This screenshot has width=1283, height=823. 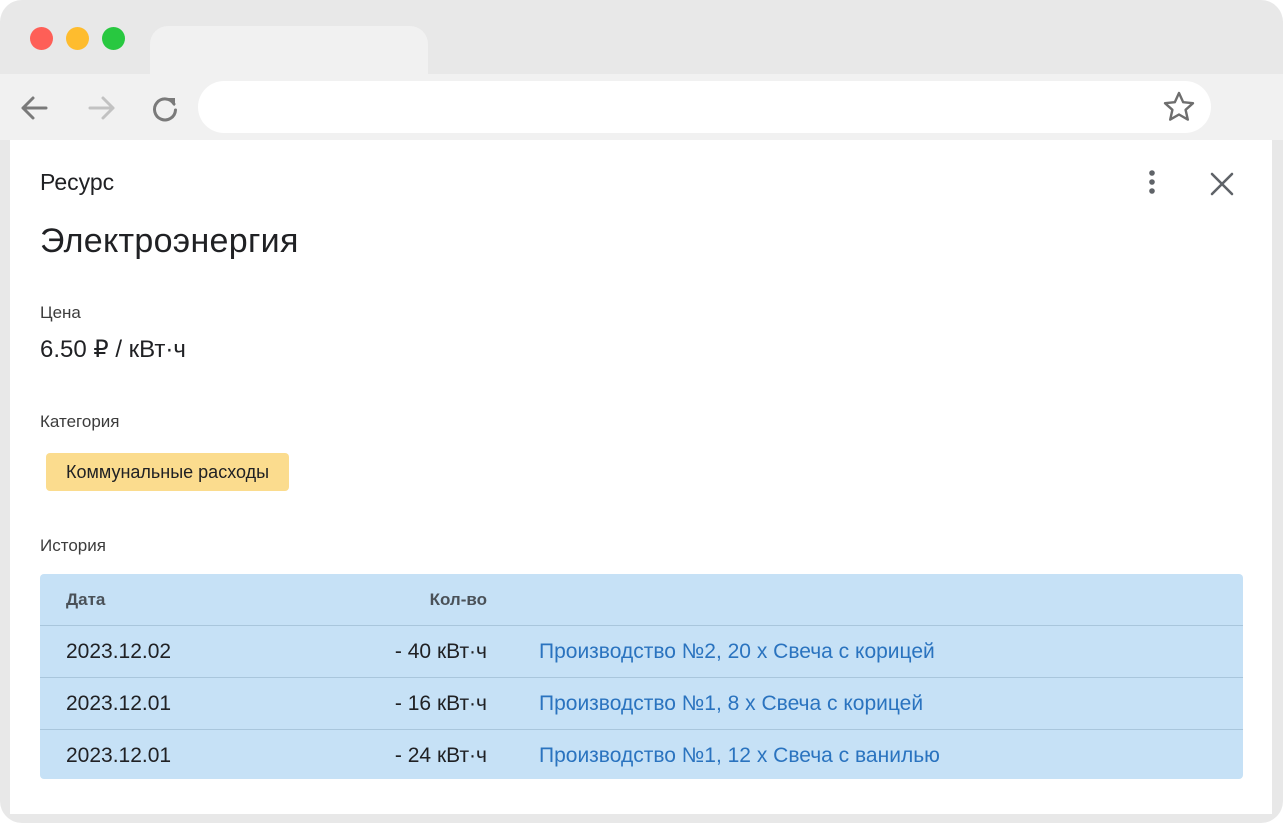 I want to click on address-bar, so click(x=704, y=107).